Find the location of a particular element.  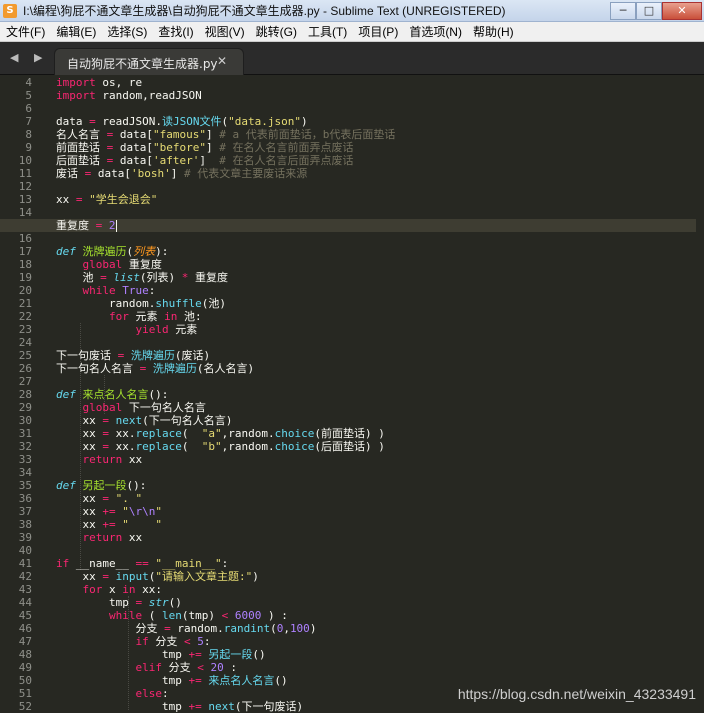

line-number: 22 is located at coordinates (25, 316).